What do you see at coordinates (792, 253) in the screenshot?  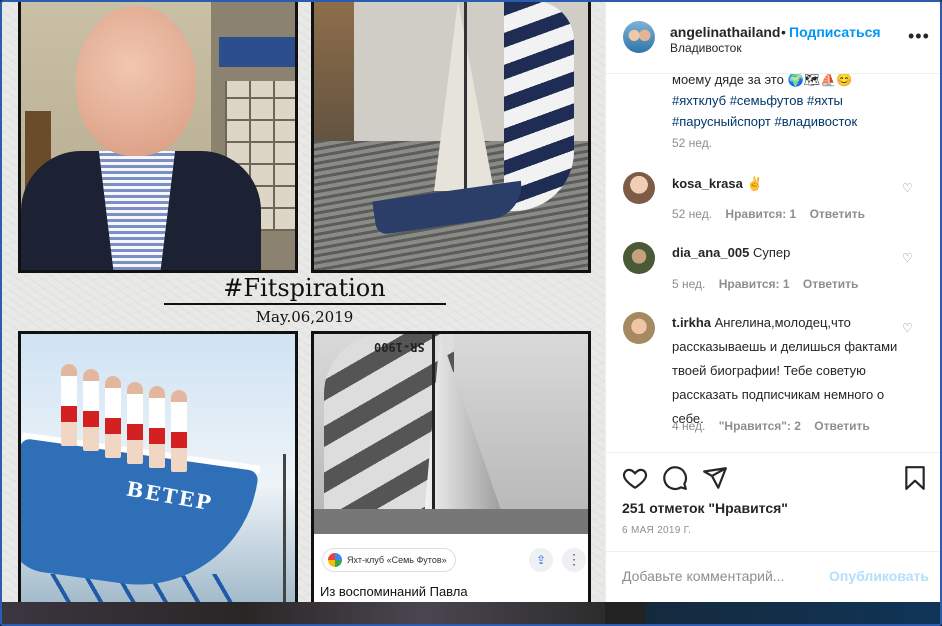 I see `comment-item: dia_ana_005 Супер` at bounding box center [792, 253].